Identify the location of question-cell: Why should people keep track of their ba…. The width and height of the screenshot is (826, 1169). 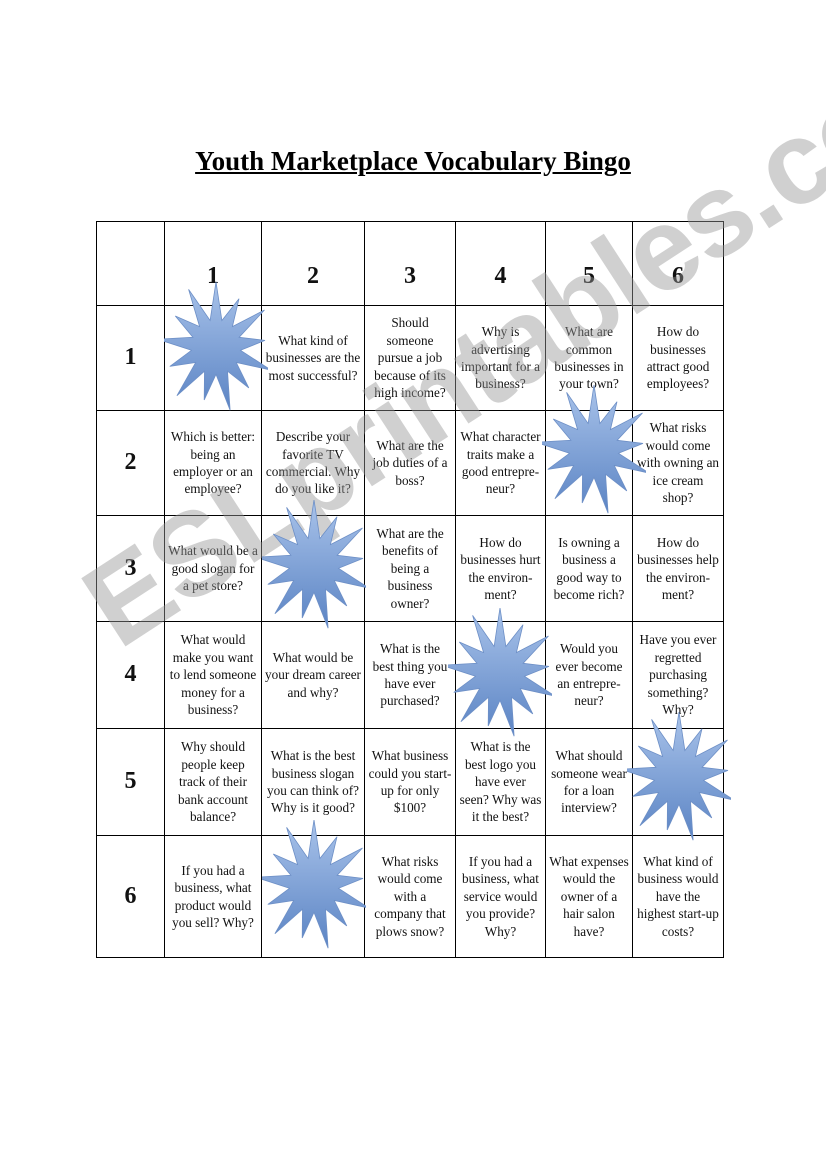
(213, 782).